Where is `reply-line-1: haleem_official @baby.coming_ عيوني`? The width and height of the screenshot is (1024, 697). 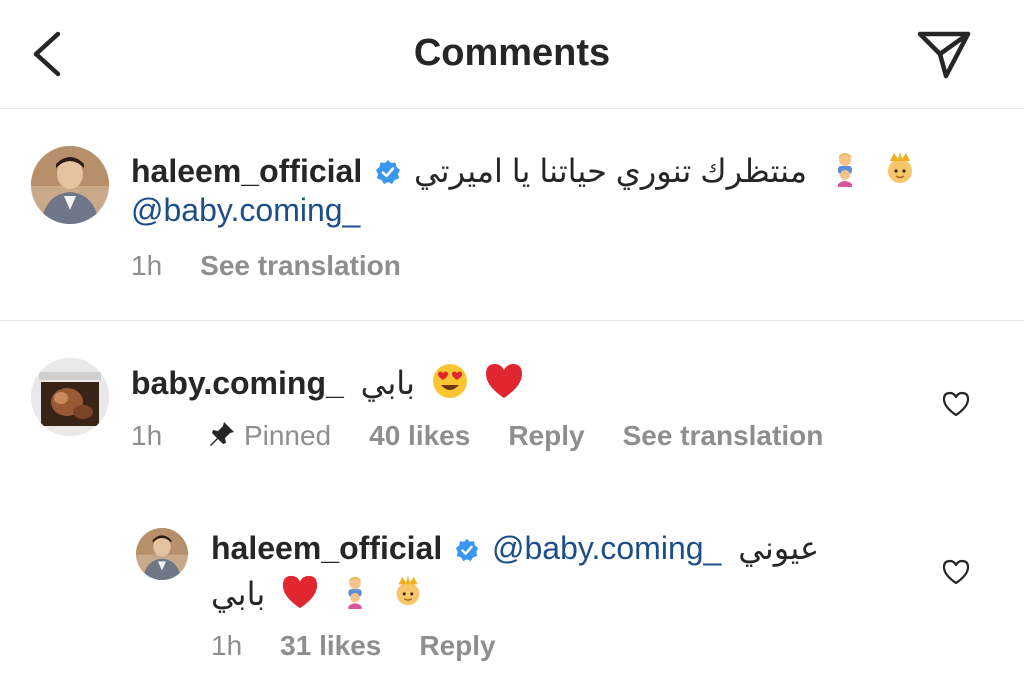
reply-line-1: haleem_official @baby.coming_ عيوني is located at coordinates (515, 549).